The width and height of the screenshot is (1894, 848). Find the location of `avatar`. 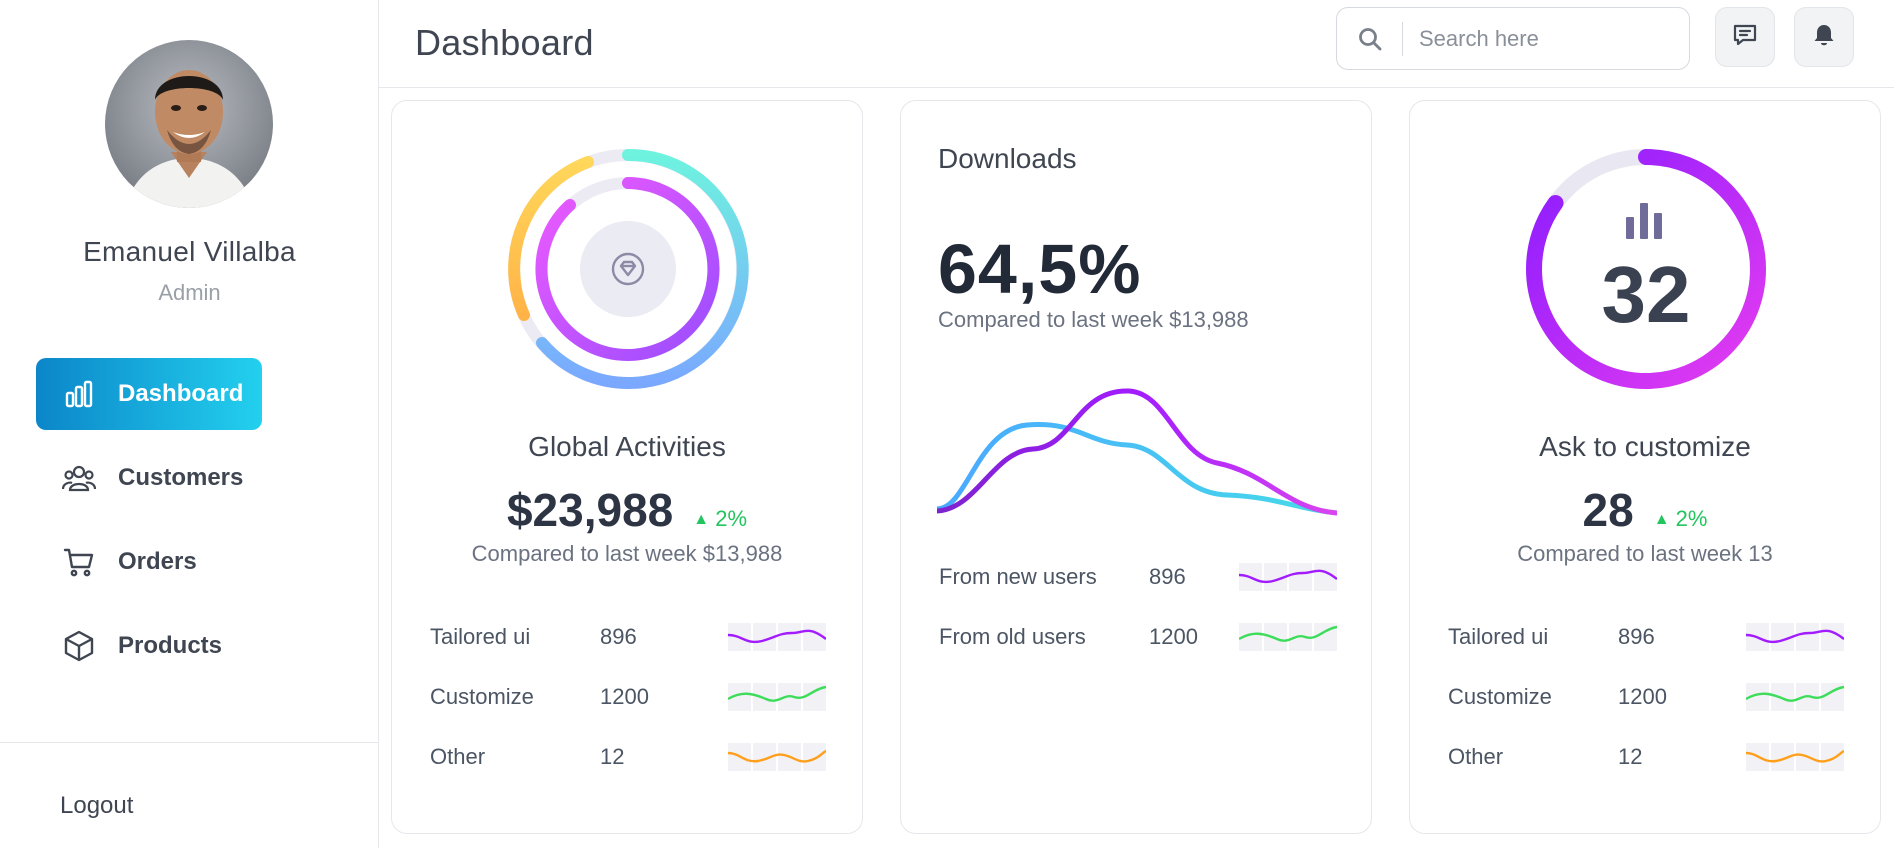

avatar is located at coordinates (189, 124).